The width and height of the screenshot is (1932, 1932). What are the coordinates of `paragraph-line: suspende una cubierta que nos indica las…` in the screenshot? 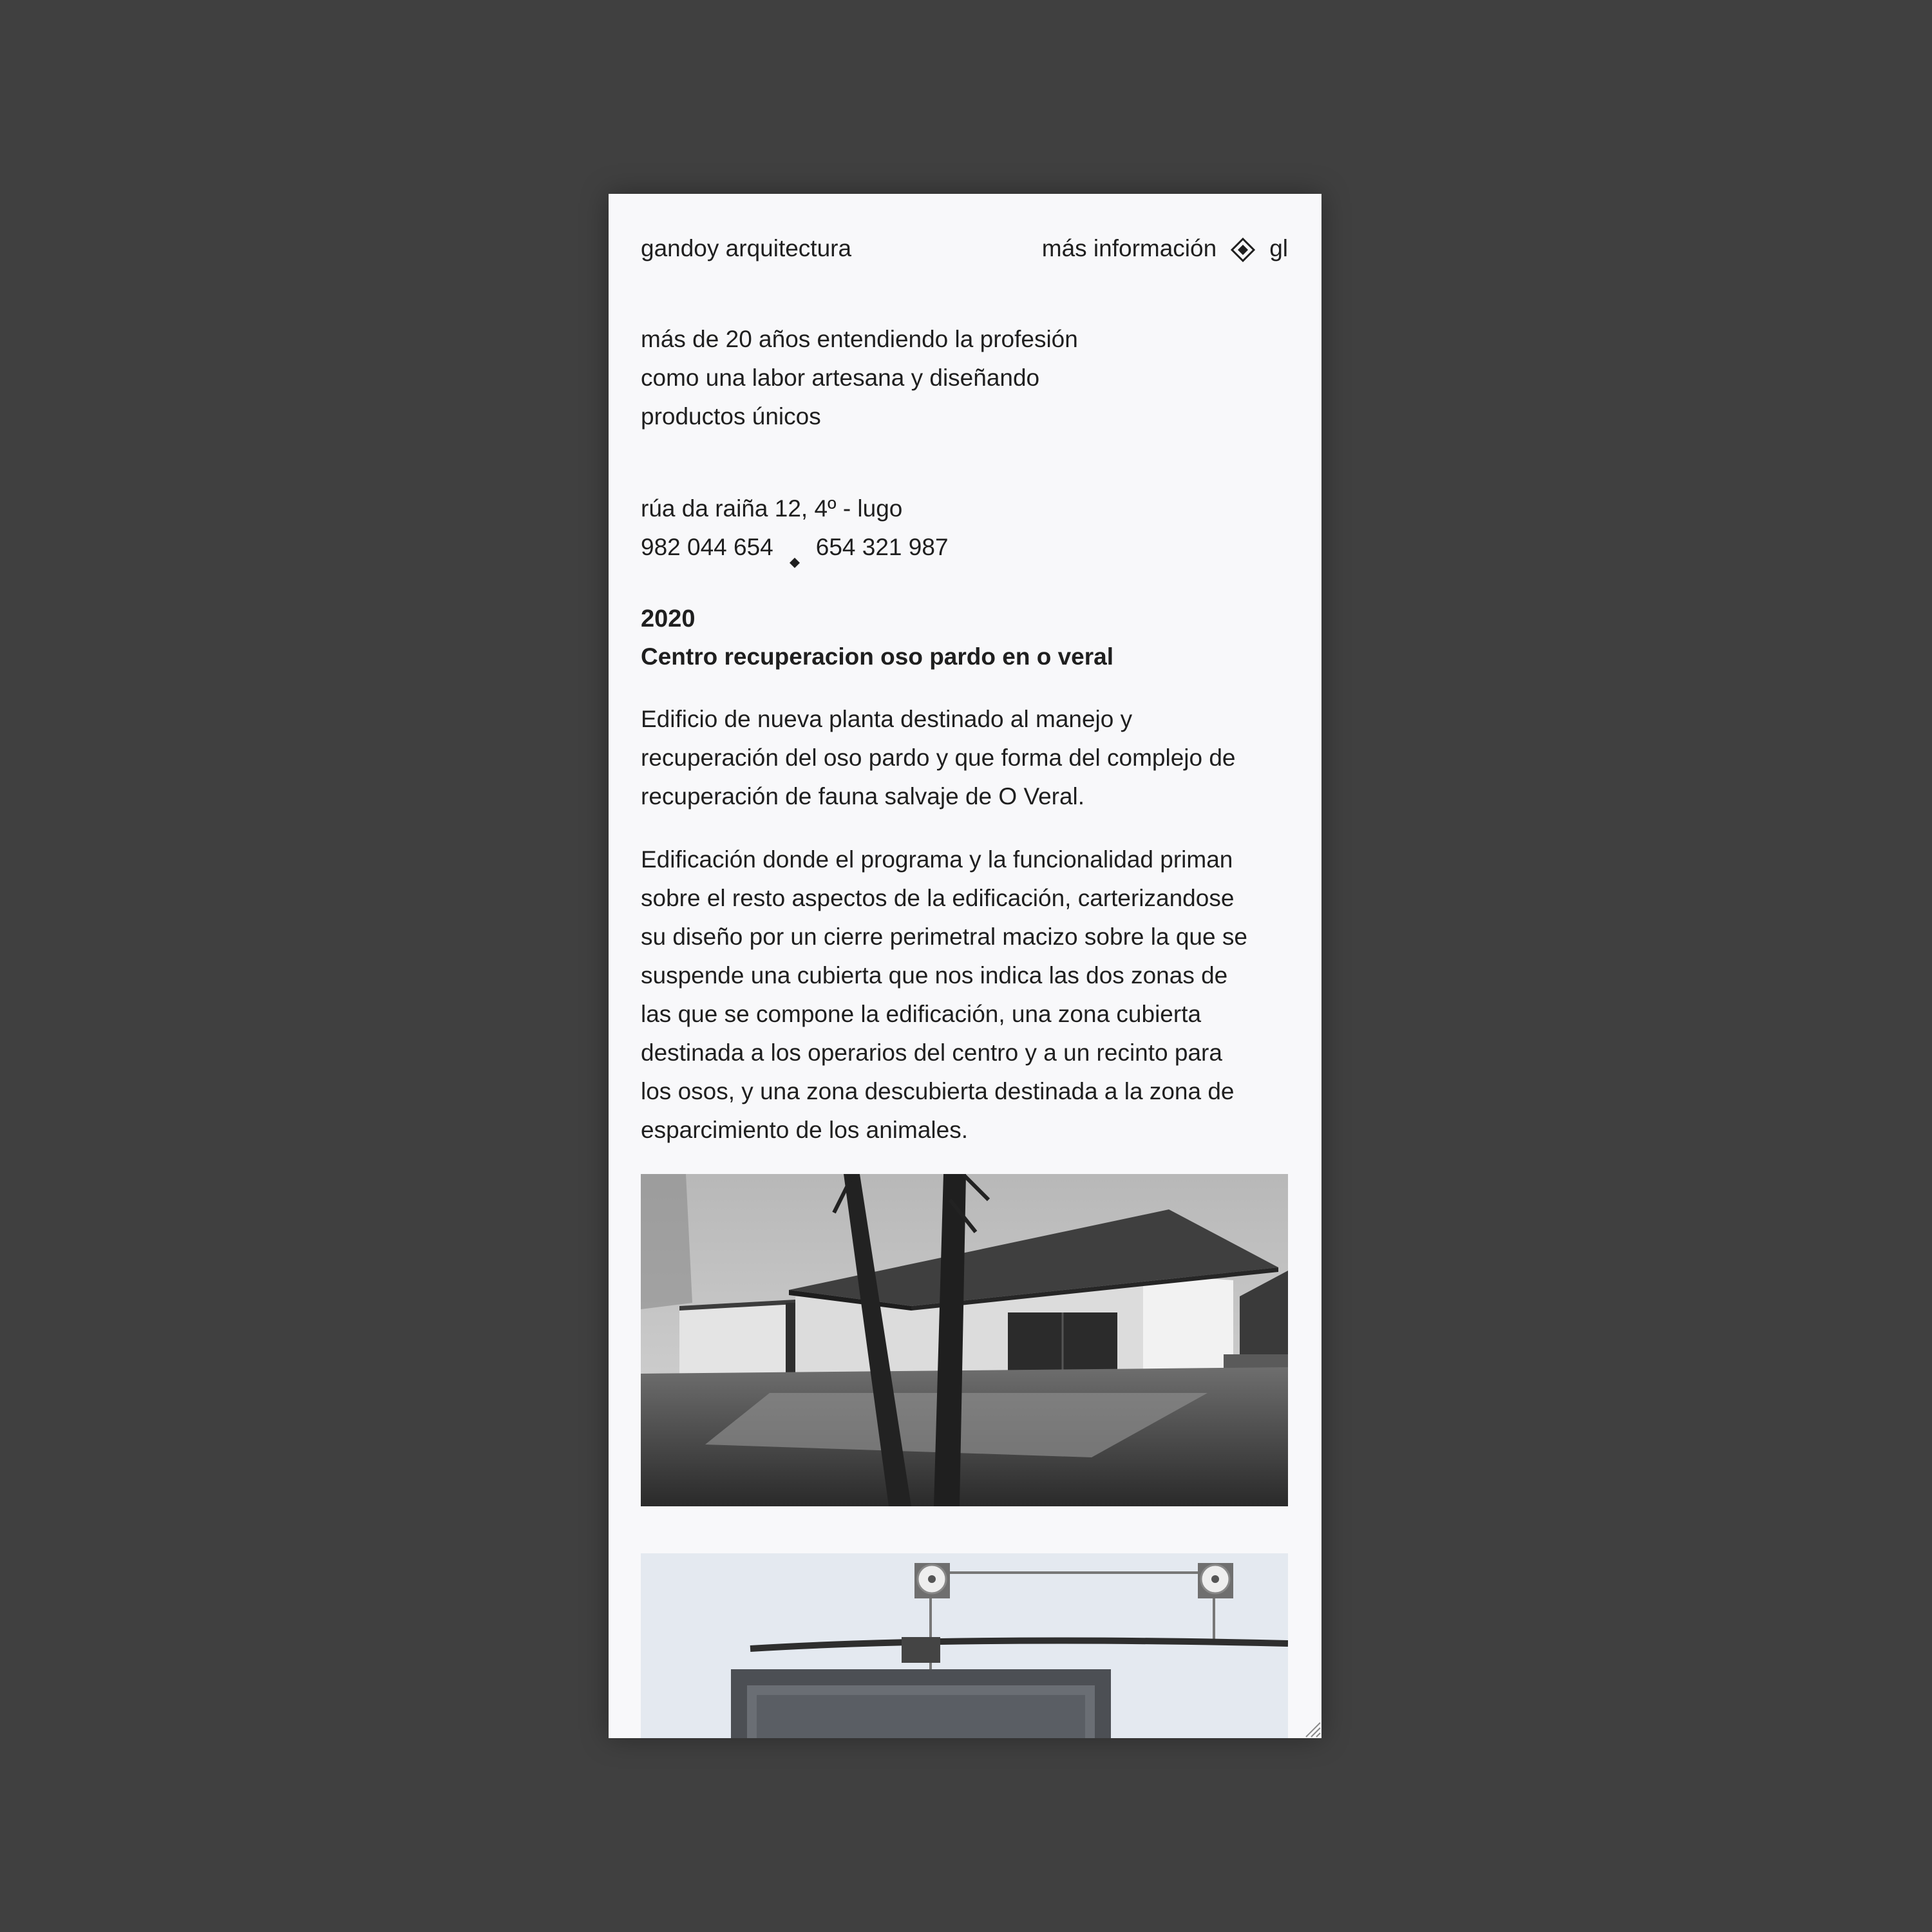 It's located at (935, 975).